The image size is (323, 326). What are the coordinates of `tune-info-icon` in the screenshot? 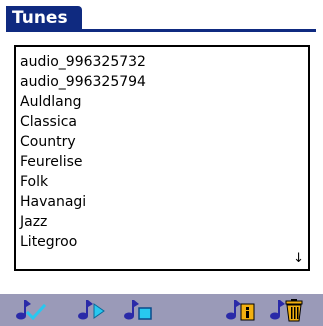 It's located at (240, 310).